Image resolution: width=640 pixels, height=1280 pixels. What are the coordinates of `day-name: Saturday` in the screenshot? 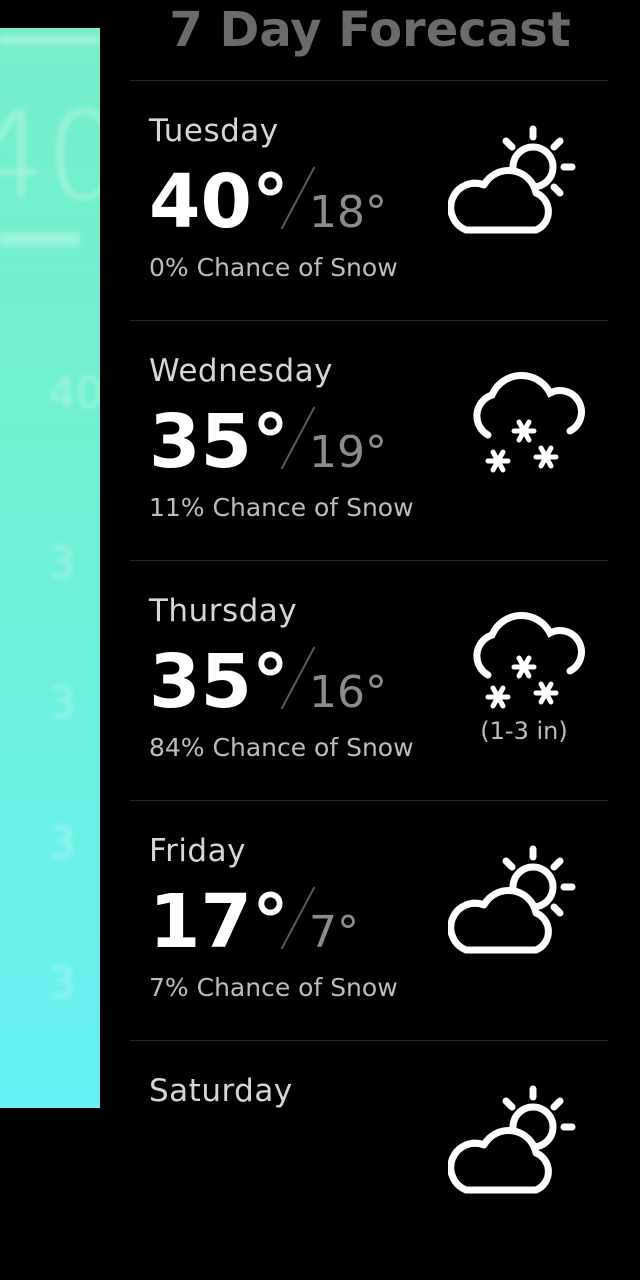 It's located at (221, 1091).